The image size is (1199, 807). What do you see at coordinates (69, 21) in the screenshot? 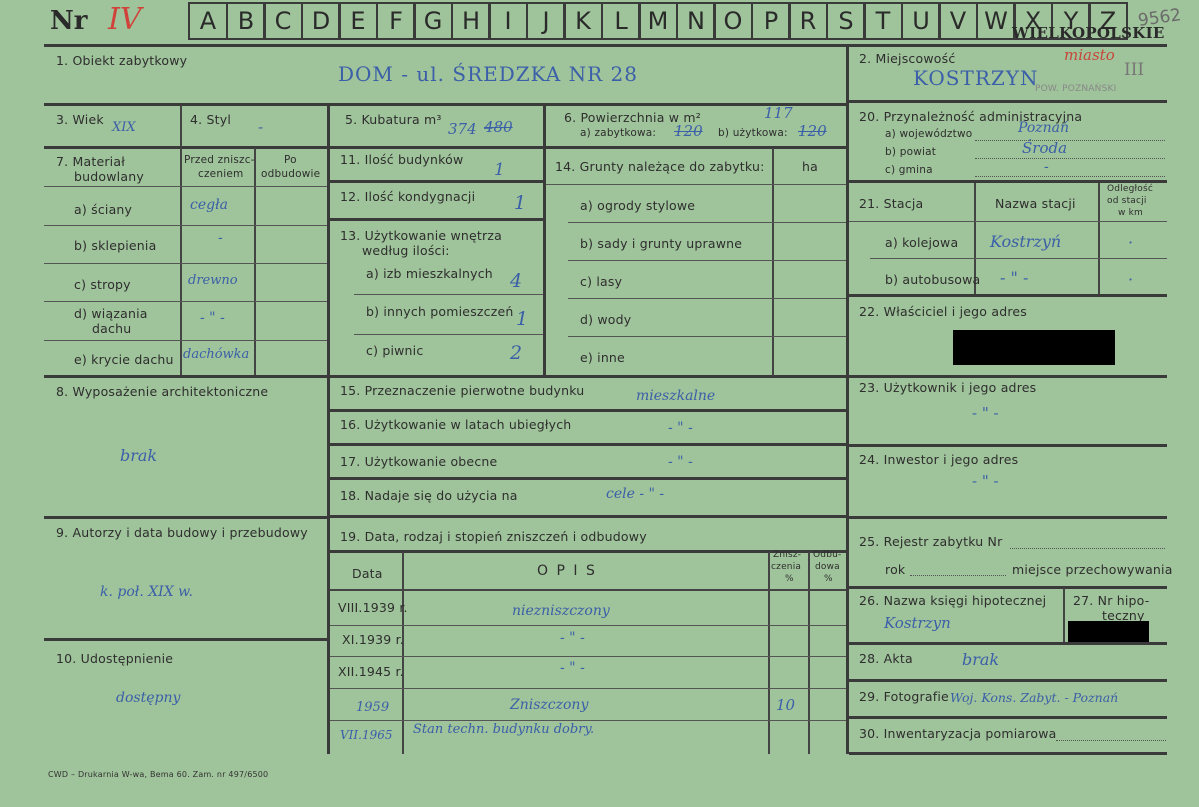
I see `nr-label: Nr` at bounding box center [69, 21].